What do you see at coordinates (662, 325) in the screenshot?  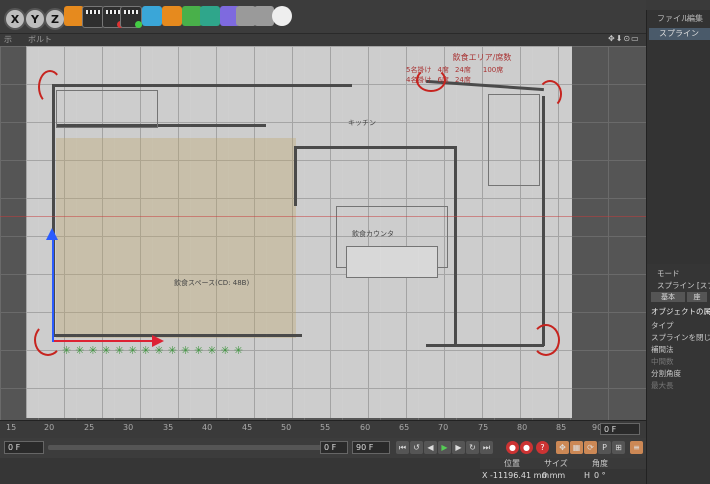 I see `attr-type: タイプ` at bounding box center [662, 325].